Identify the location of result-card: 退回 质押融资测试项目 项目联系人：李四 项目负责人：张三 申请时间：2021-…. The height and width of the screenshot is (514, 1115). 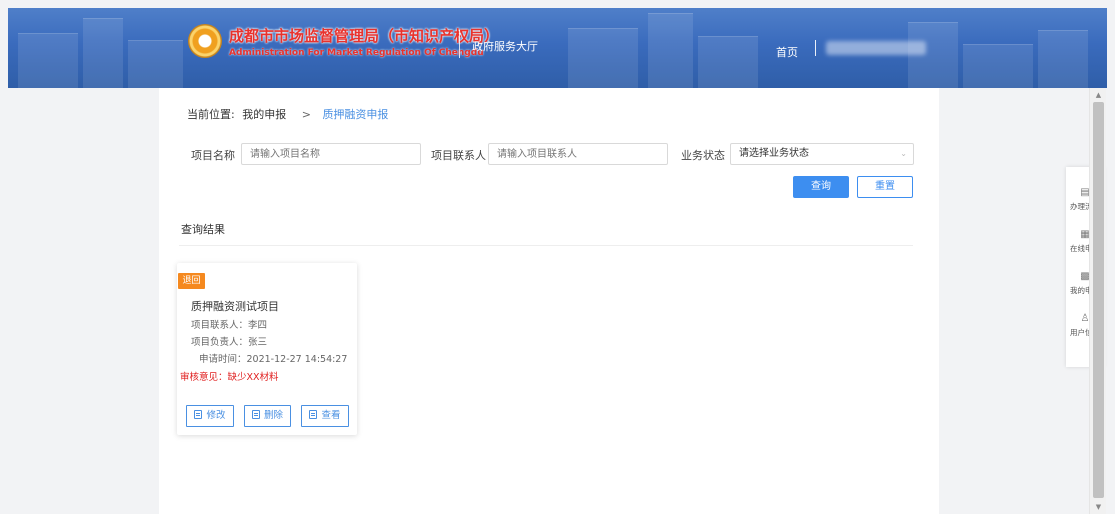
(267, 349).